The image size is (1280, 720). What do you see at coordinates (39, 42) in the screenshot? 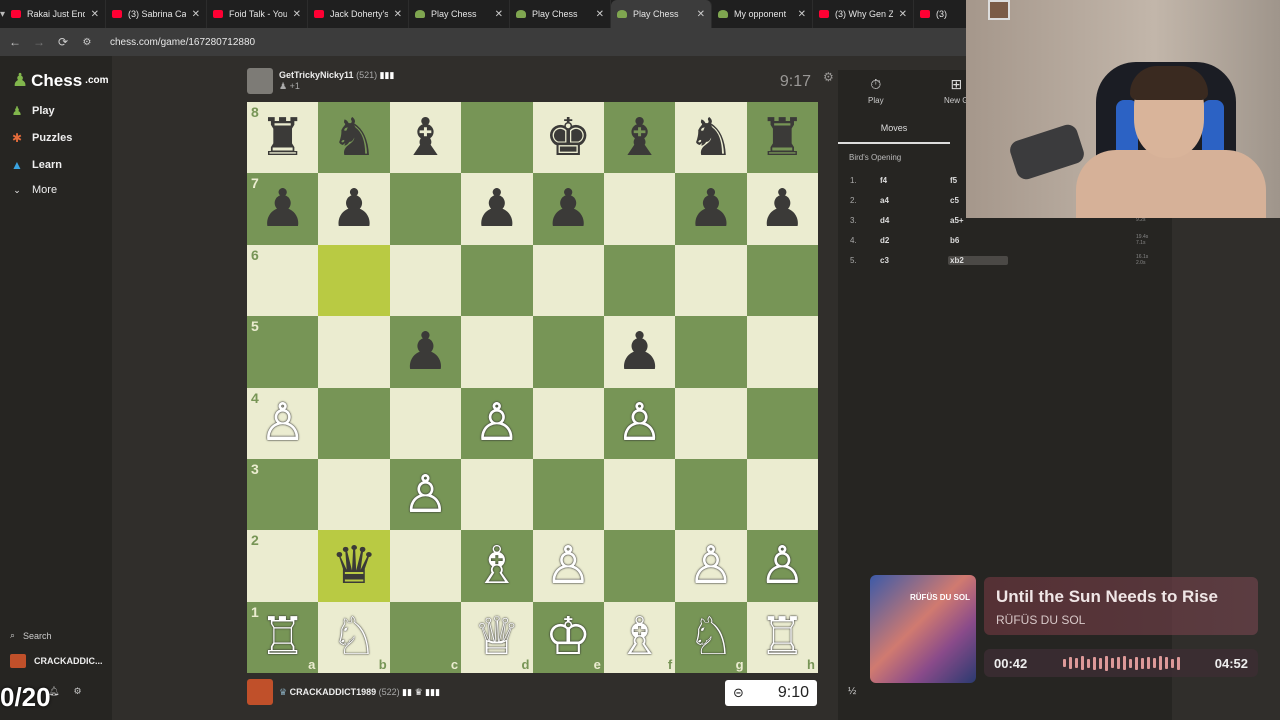
I see `forward-icon: →` at bounding box center [39, 42].